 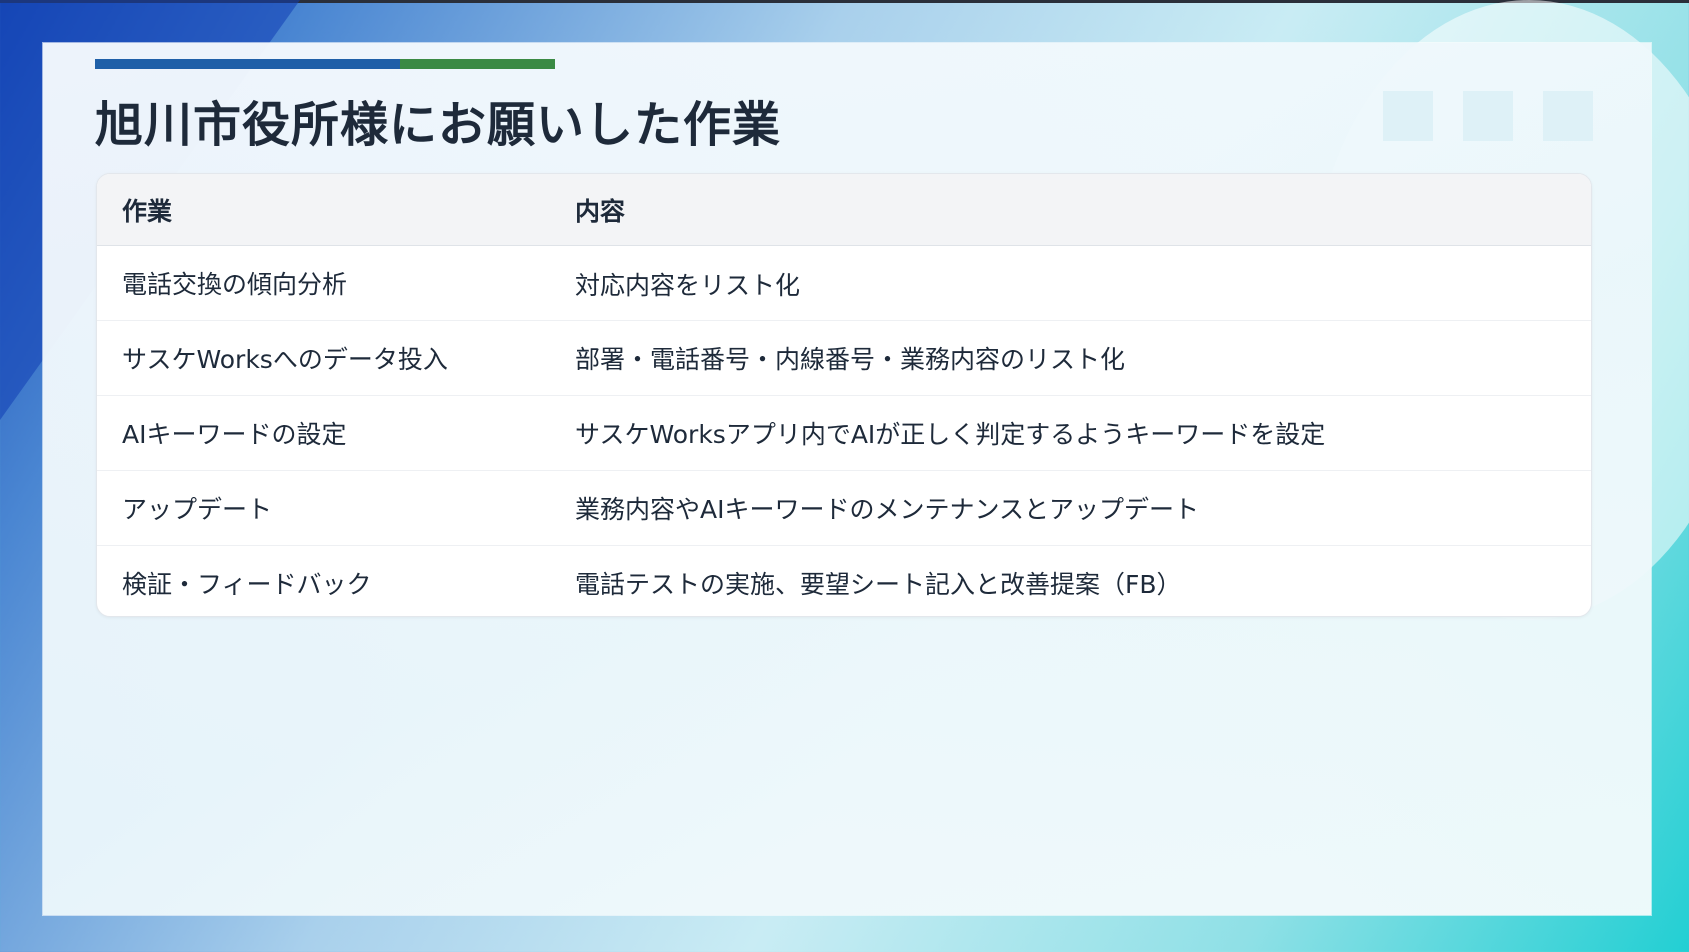 I want to click on task-cell: AIキーワードの設定, so click(x=234, y=434).